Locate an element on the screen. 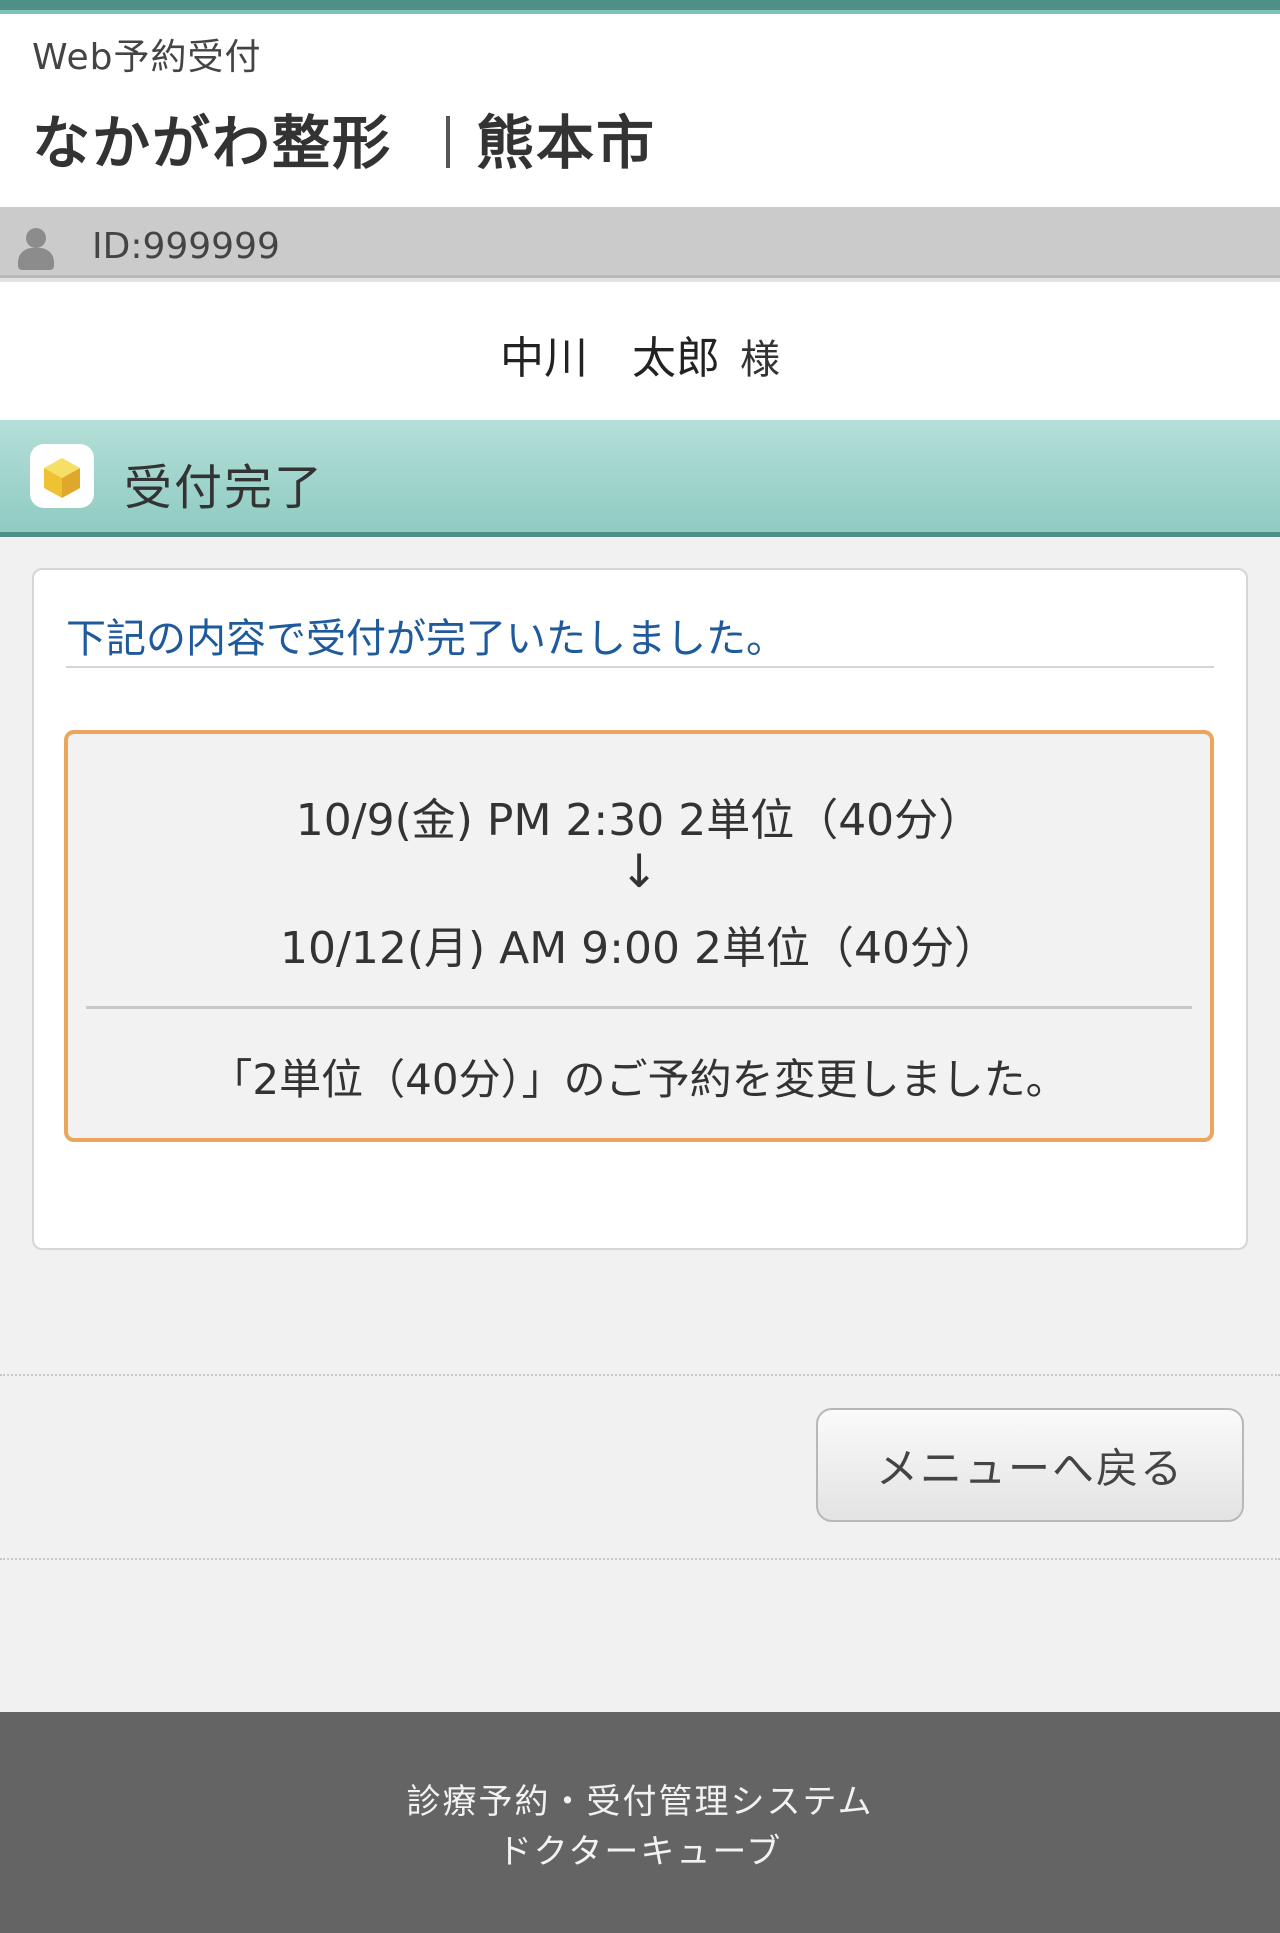 The width and height of the screenshot is (1280, 1933). arrow-down-icon: ↓ is located at coordinates (639, 871).